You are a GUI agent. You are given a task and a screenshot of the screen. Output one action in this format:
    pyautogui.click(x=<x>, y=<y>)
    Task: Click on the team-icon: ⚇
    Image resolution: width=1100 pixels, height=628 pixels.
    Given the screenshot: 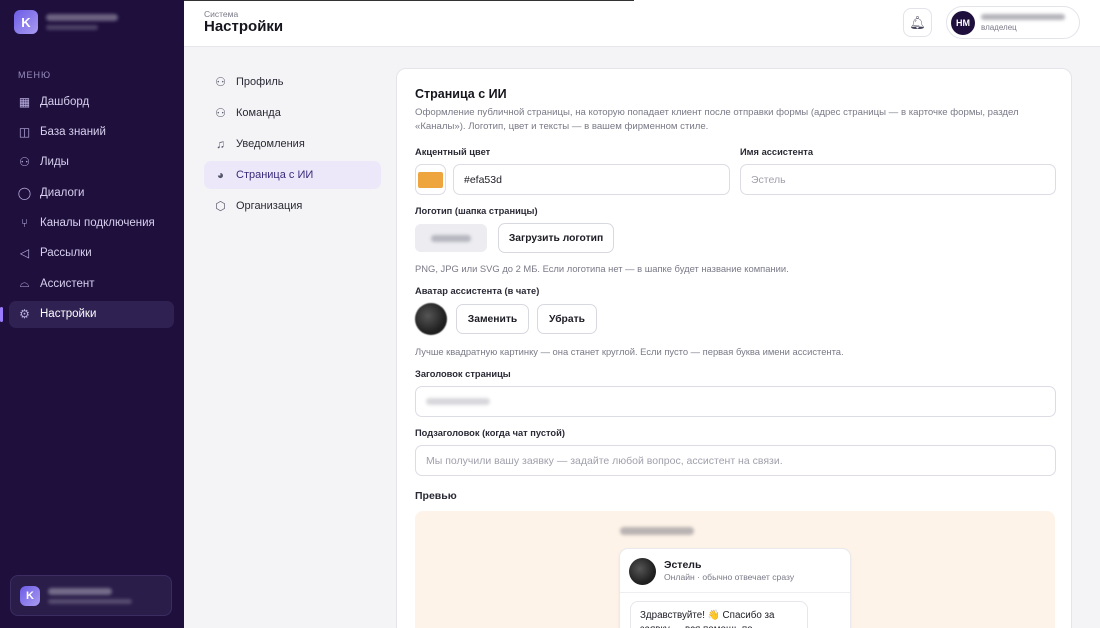 What is the action you would take?
    pyautogui.click(x=220, y=113)
    